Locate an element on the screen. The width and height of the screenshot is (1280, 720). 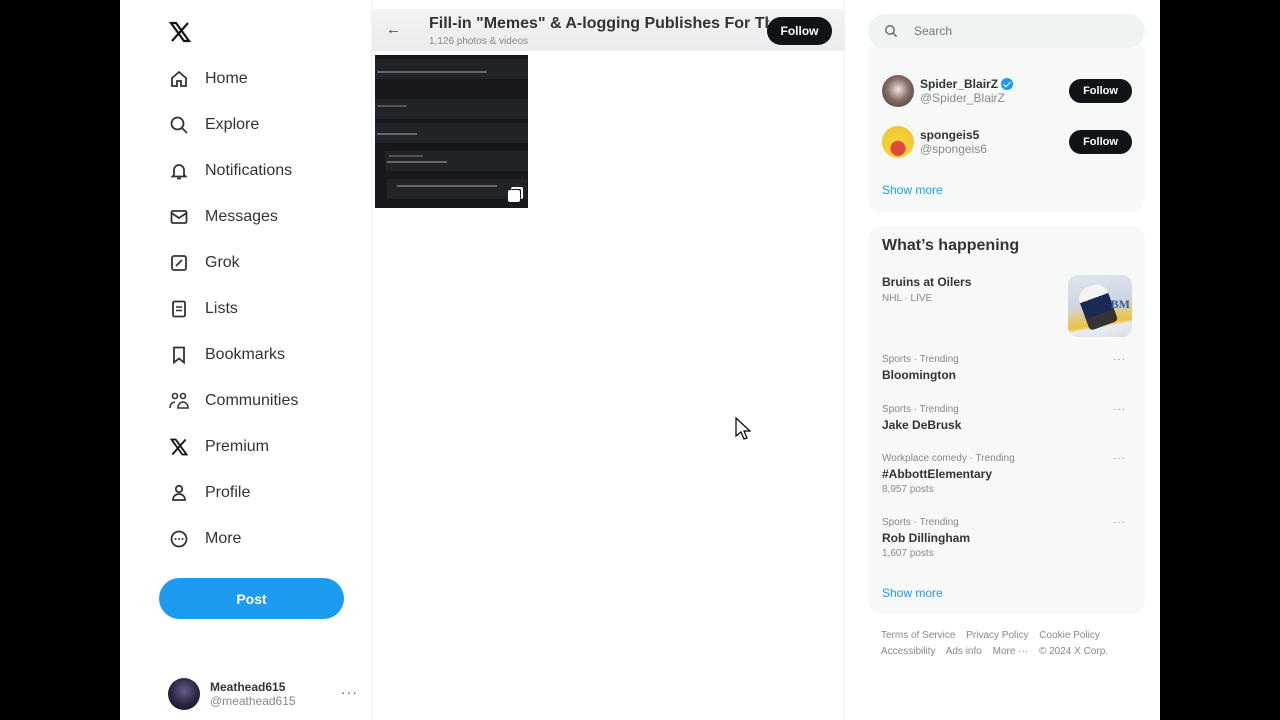
footer-link: Accessibility is located at coordinates (908, 651).